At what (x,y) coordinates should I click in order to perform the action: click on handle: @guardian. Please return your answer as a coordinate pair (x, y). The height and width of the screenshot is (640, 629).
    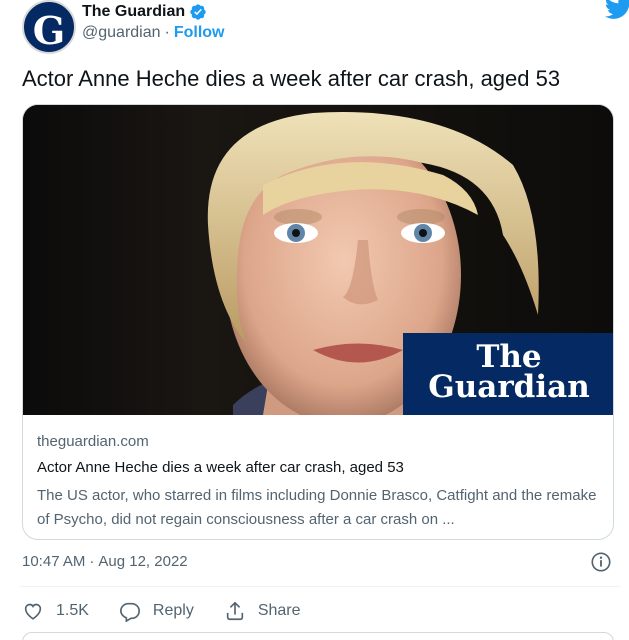
    Looking at the image, I should click on (121, 33).